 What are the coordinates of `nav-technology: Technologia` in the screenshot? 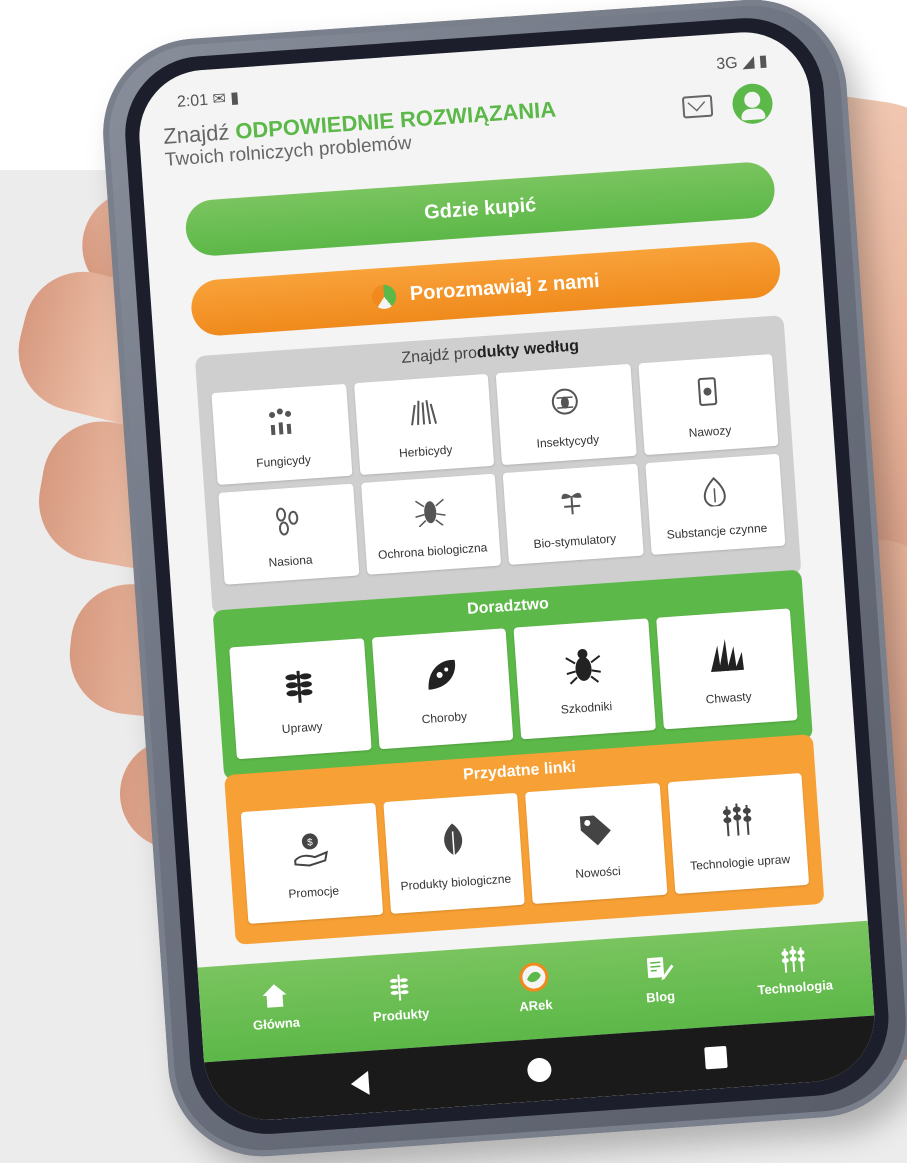 It's located at (793, 969).